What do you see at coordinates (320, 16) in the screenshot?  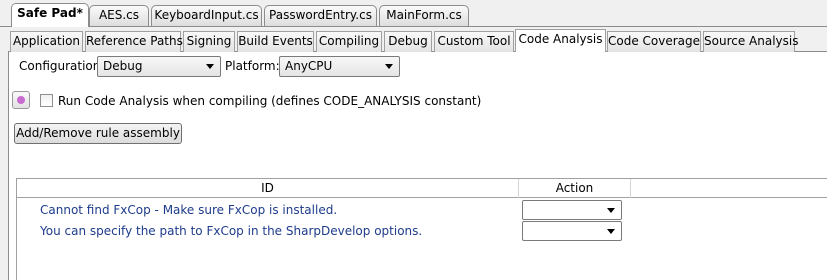 I see `doc-tab-password-entry: PasswordEntry.cs` at bounding box center [320, 16].